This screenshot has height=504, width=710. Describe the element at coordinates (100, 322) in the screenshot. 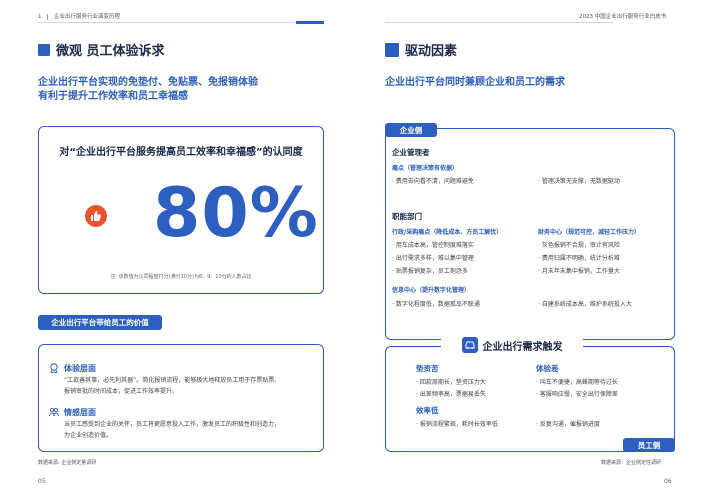

I see `value-tag: 企业出行平台带给员工的价值` at that location.